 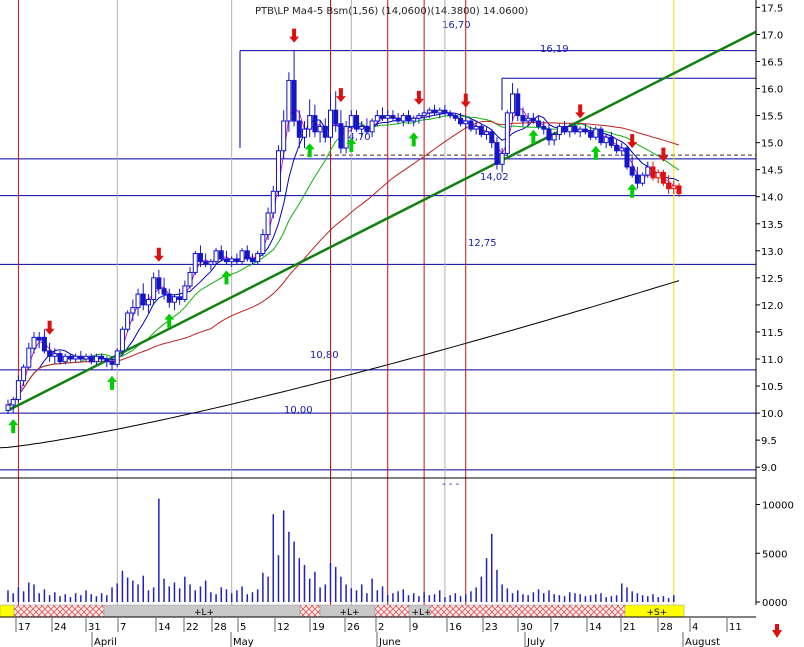 I want to click on price-tick-label: 11.5, so click(x=772, y=333).